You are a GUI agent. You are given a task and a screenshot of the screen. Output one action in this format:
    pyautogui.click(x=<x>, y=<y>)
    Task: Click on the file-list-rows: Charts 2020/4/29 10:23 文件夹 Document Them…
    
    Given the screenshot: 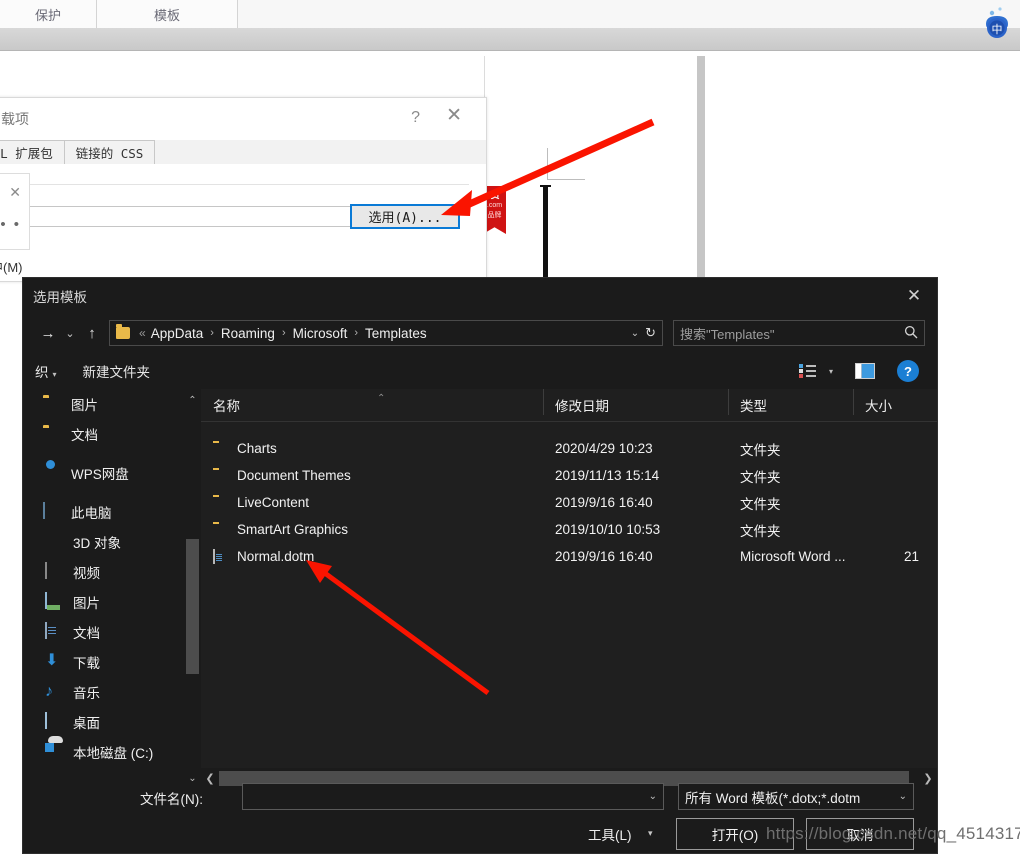 What is the action you would take?
    pyautogui.click(x=569, y=496)
    